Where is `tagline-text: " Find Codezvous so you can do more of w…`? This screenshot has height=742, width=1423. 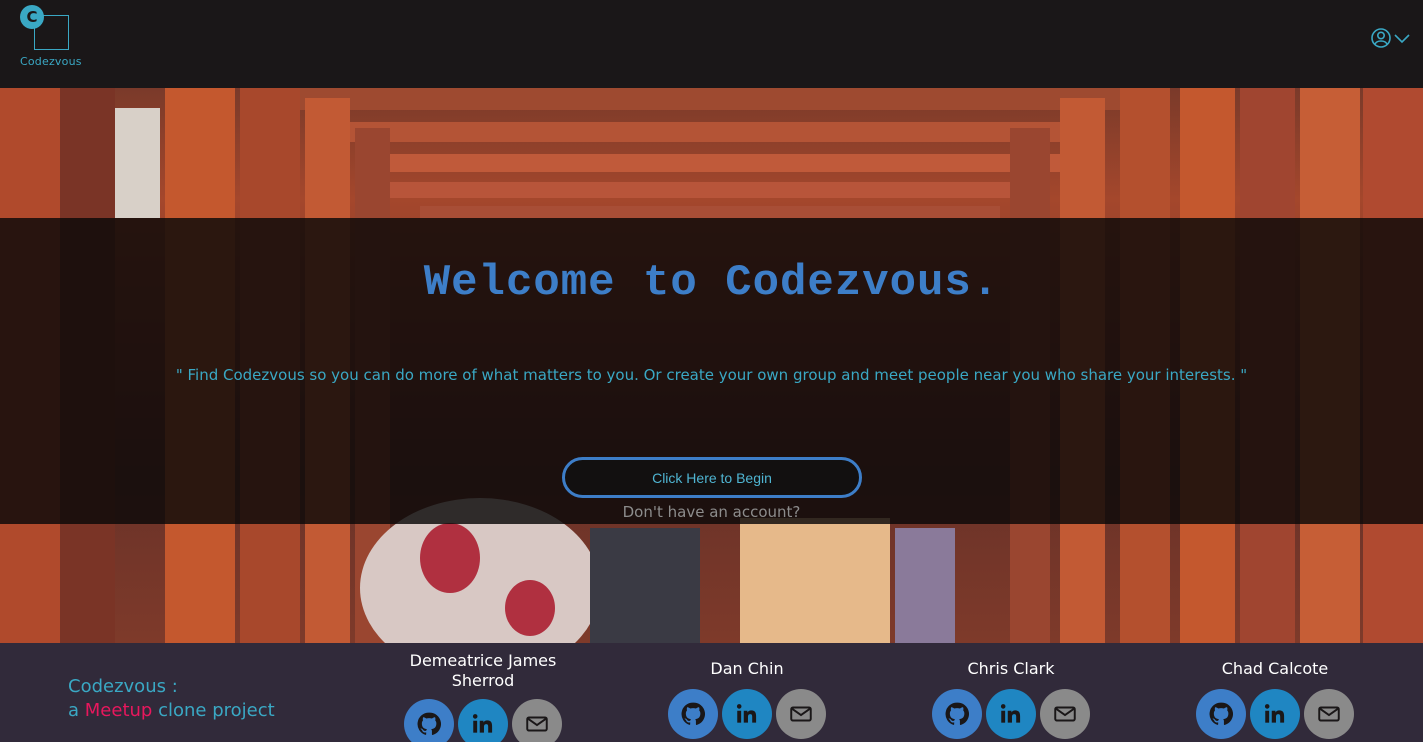 tagline-text: " Find Codezvous so you can do more of w… is located at coordinates (711, 375).